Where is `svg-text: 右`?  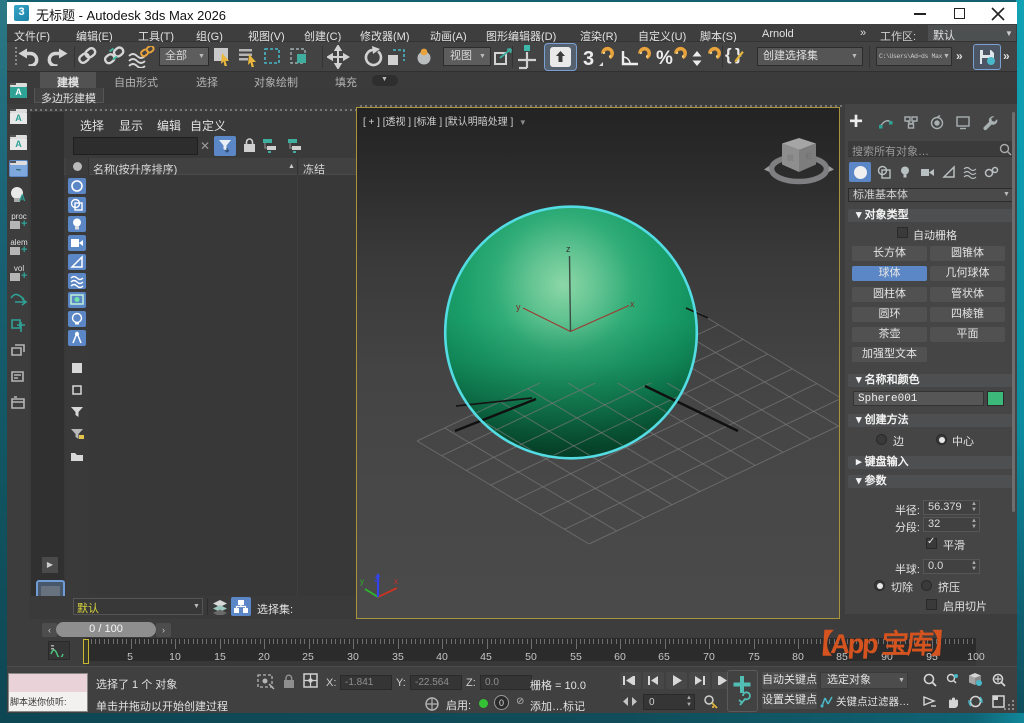
svg-text: 右 is located at coordinates (808, 155).